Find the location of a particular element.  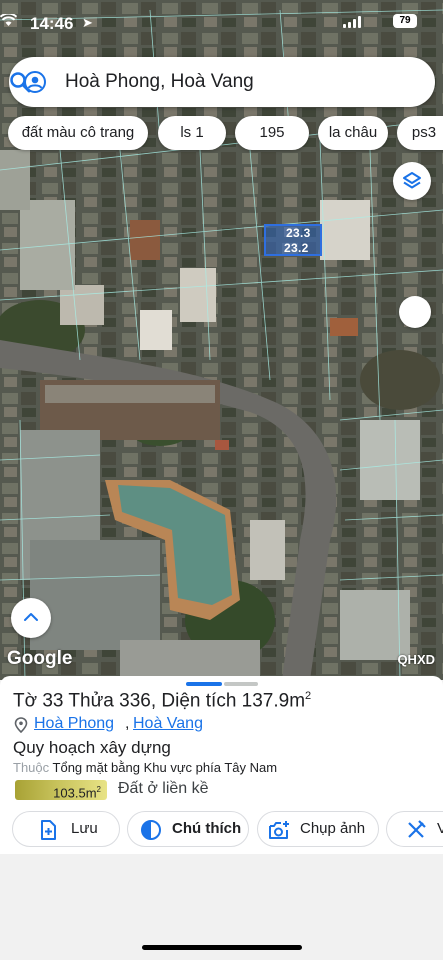

tools-button: V is located at coordinates (414, 829).